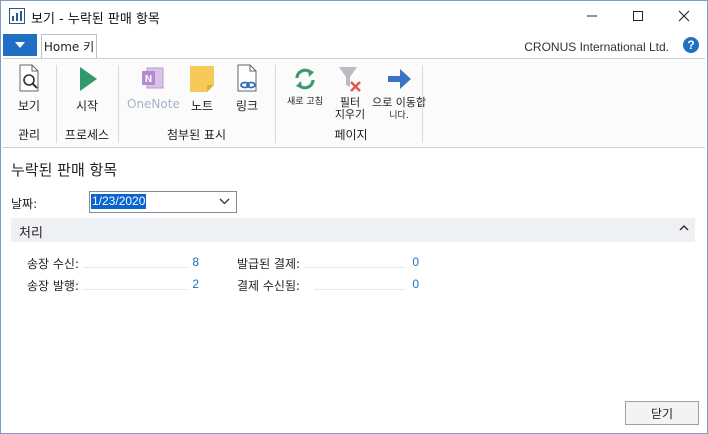  Describe the element at coordinates (64, 170) in the screenshot. I see `page-title: 누락된 판매 항목` at that location.